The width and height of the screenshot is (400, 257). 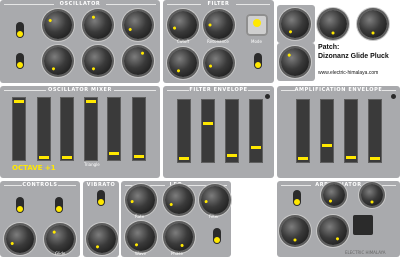 I want to click on filter-panel: FILTER Cutoff Resonance Mode, so click(x=218, y=41).